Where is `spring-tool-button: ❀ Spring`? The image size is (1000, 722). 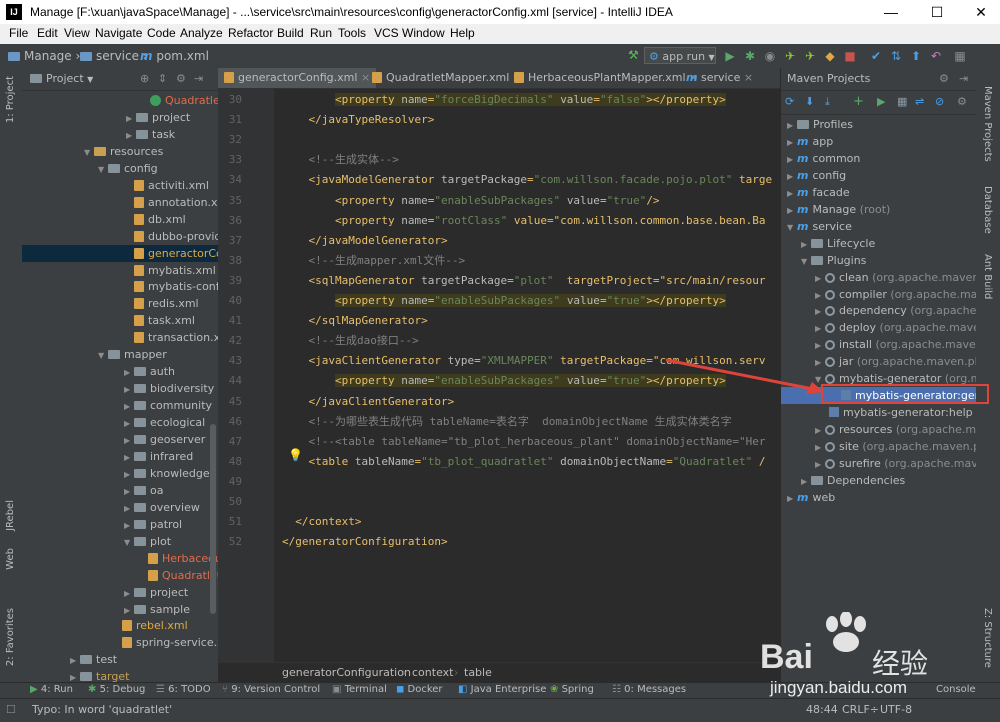
spring-tool-button: ❀ Spring is located at coordinates (572, 689).